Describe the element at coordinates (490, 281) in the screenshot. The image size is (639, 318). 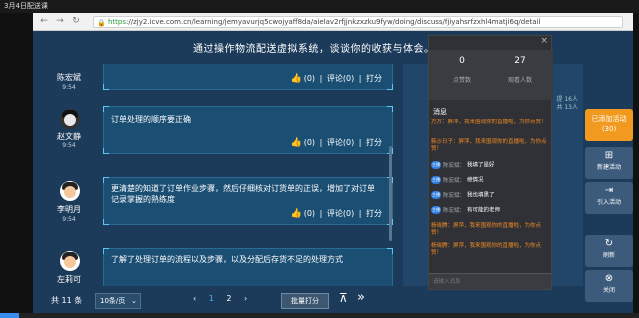
I see `chat-input: 请输入消息` at that location.